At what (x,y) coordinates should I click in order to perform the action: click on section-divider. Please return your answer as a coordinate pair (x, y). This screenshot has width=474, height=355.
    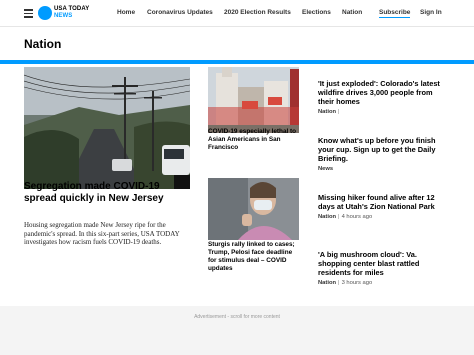
    Looking at the image, I should click on (237, 62).